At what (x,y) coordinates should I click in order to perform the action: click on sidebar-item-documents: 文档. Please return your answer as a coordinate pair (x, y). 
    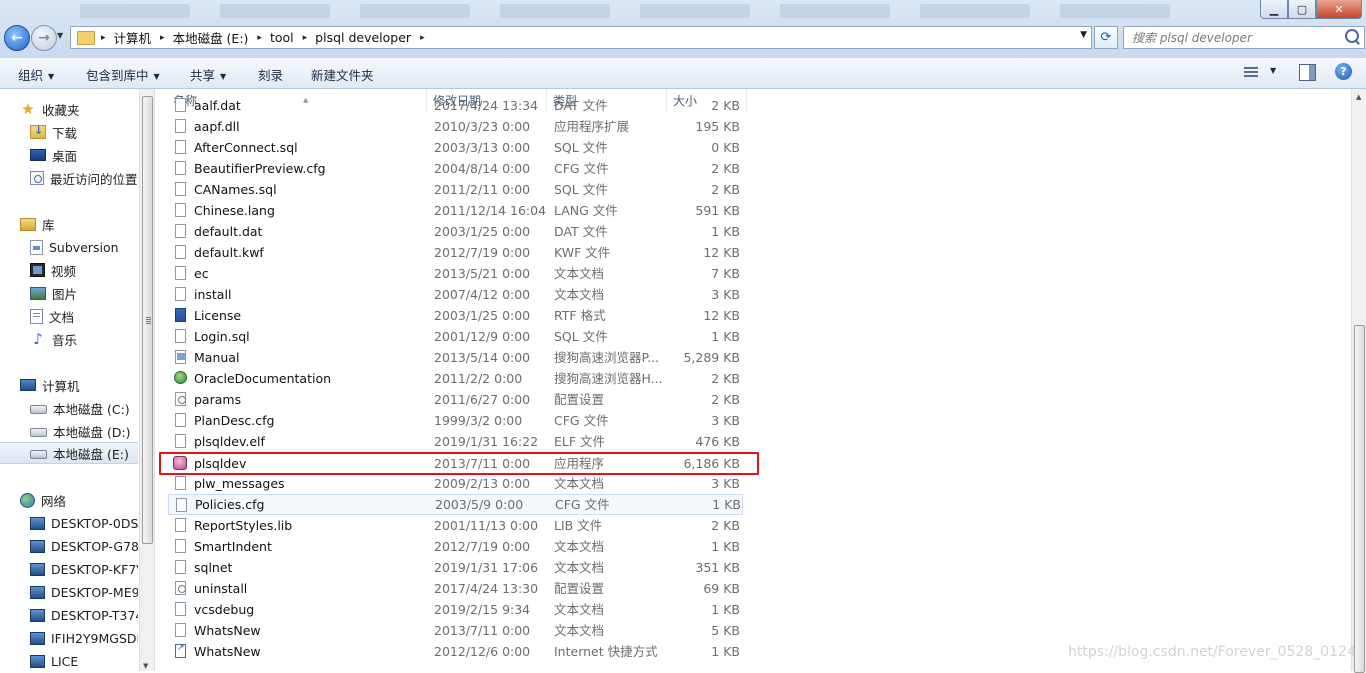
    Looking at the image, I should click on (84, 316).